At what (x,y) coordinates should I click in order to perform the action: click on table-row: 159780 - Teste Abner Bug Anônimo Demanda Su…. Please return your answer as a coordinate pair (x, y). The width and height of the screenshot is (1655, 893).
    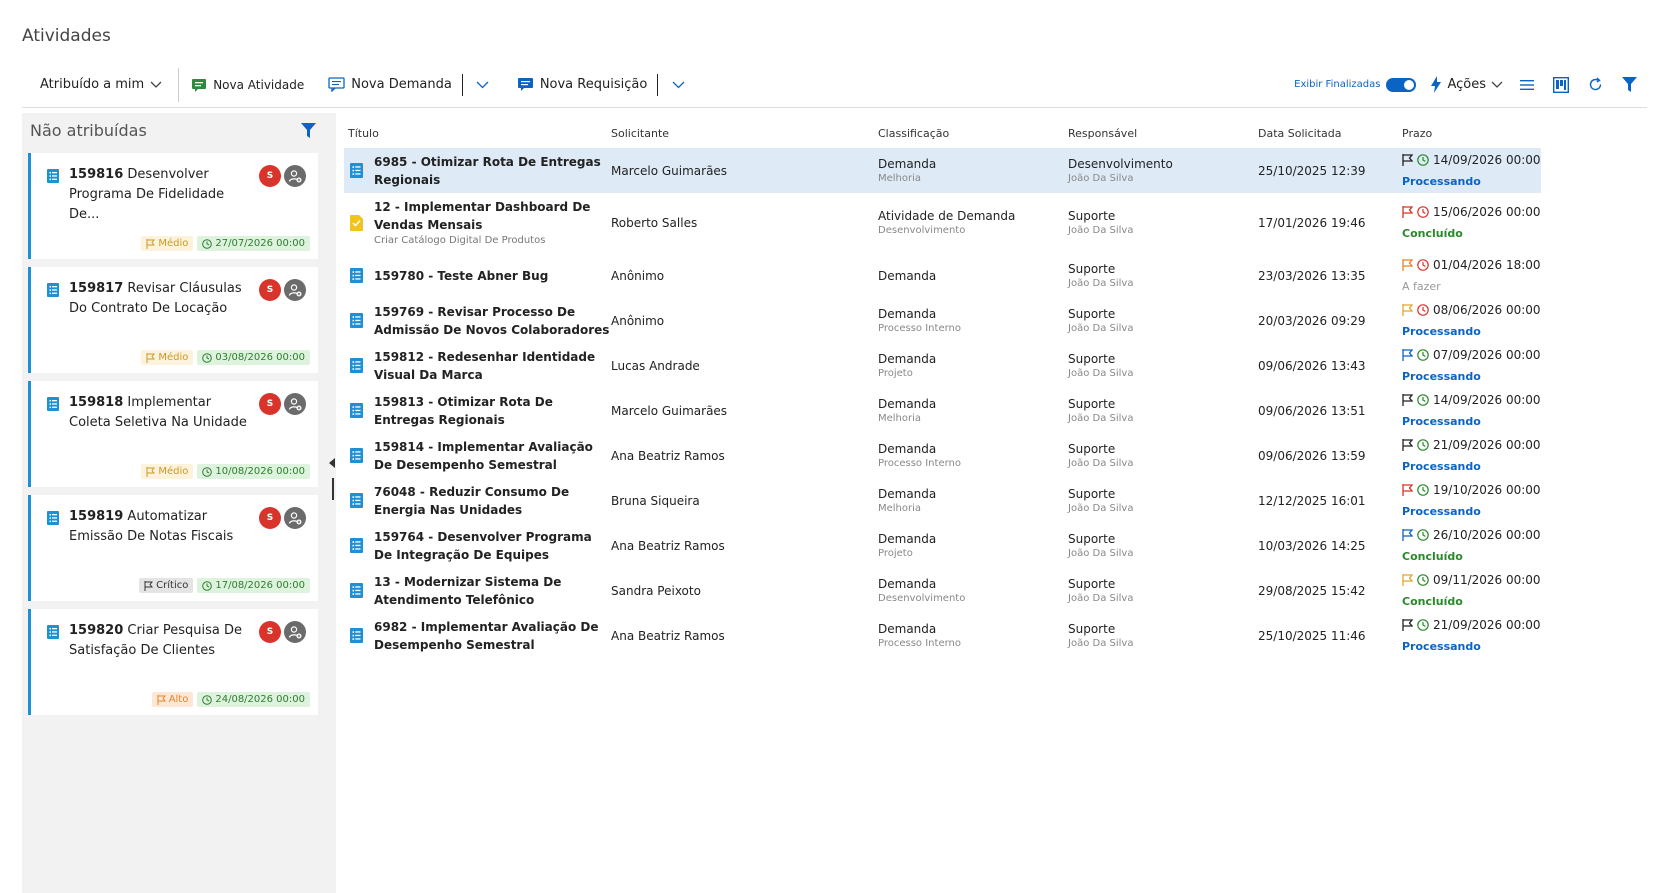
    Looking at the image, I should click on (942, 275).